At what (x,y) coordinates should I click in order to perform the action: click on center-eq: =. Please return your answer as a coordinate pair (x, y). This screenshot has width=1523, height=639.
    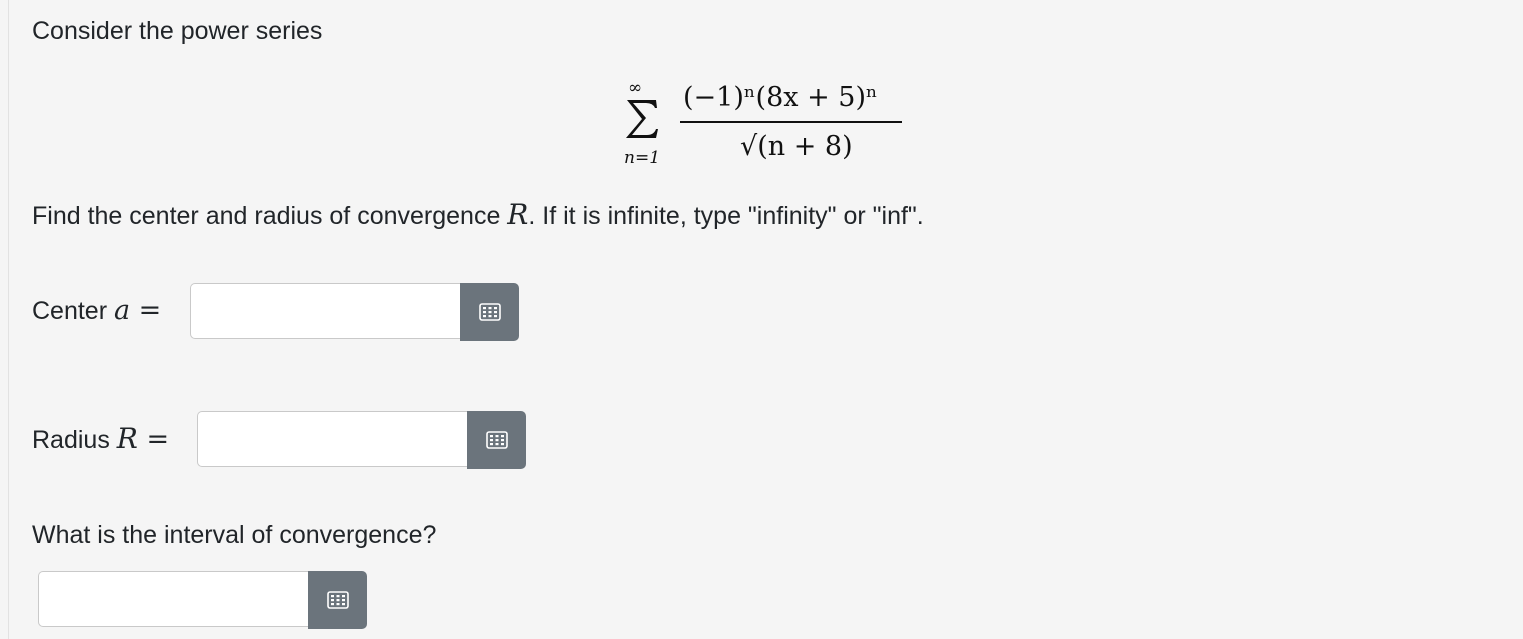
    Looking at the image, I should click on (146, 310).